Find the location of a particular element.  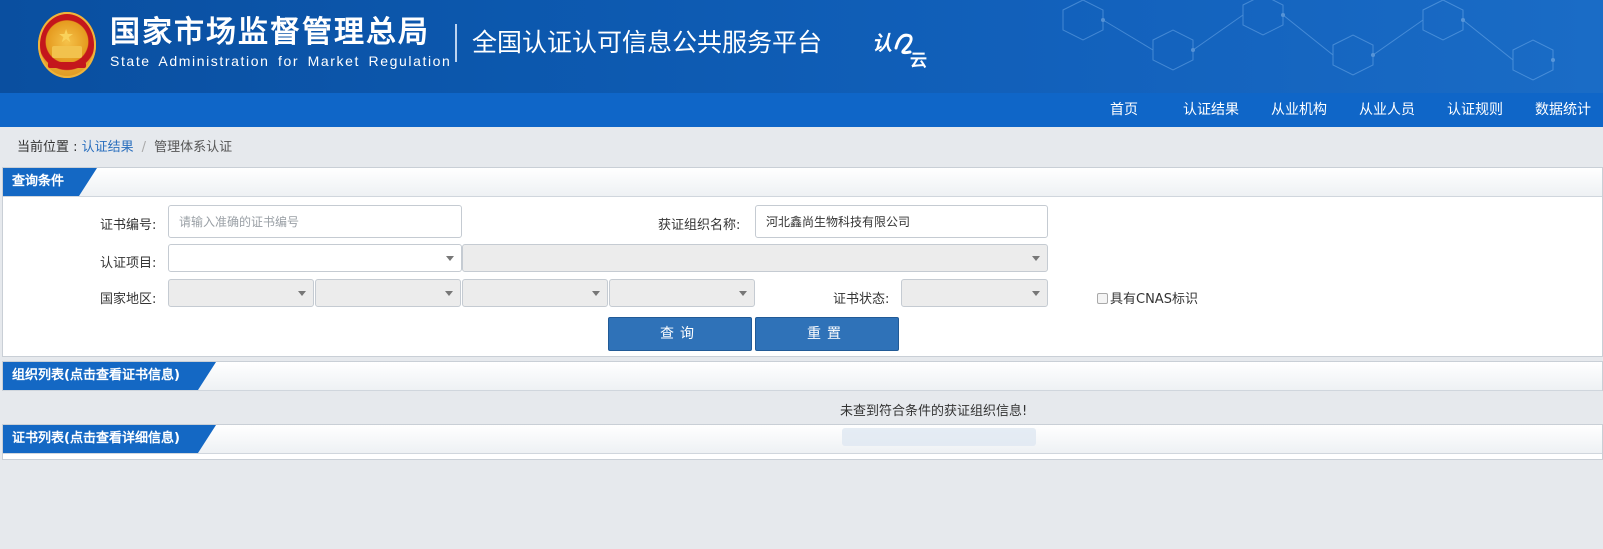

breadcrumb: 当前位置 : 认证结果 / 管理体系认证 is located at coordinates (124, 145).